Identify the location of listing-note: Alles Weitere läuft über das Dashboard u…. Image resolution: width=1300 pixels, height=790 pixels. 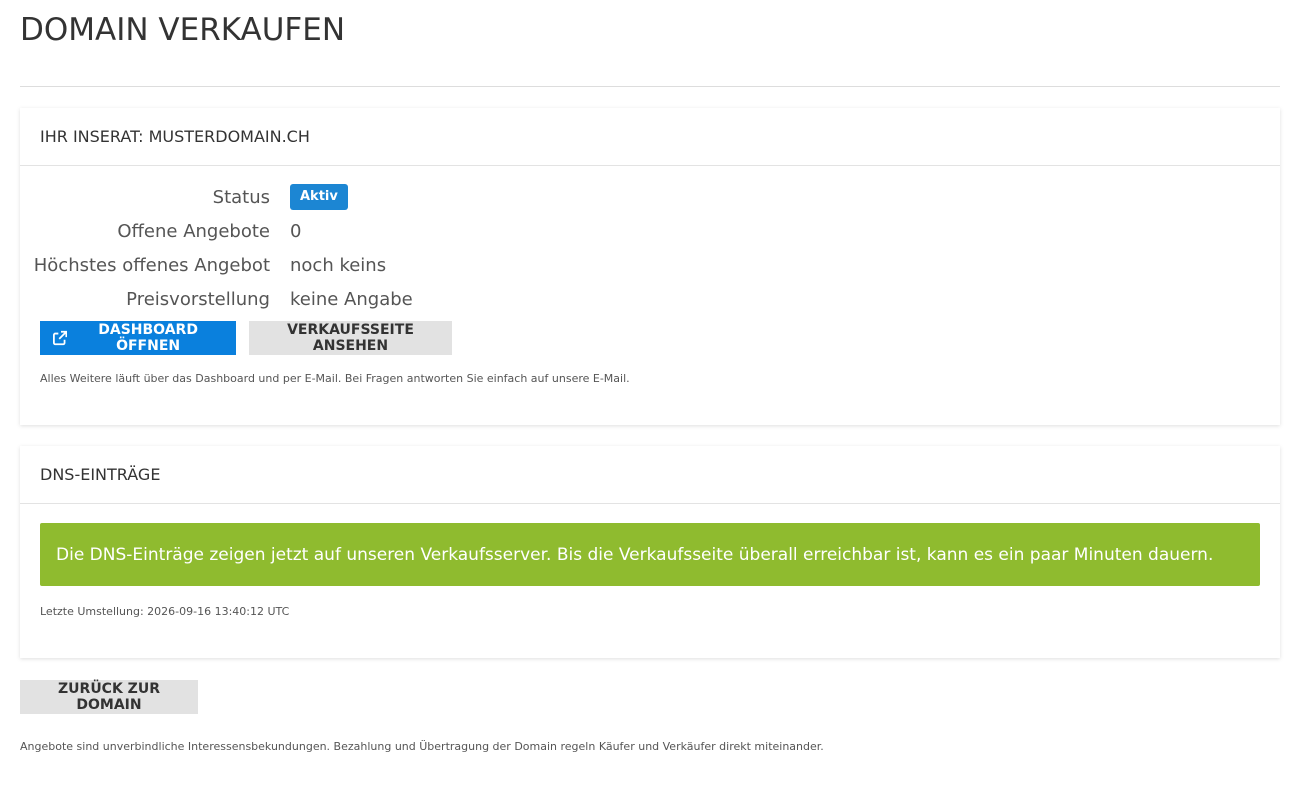
(335, 378).